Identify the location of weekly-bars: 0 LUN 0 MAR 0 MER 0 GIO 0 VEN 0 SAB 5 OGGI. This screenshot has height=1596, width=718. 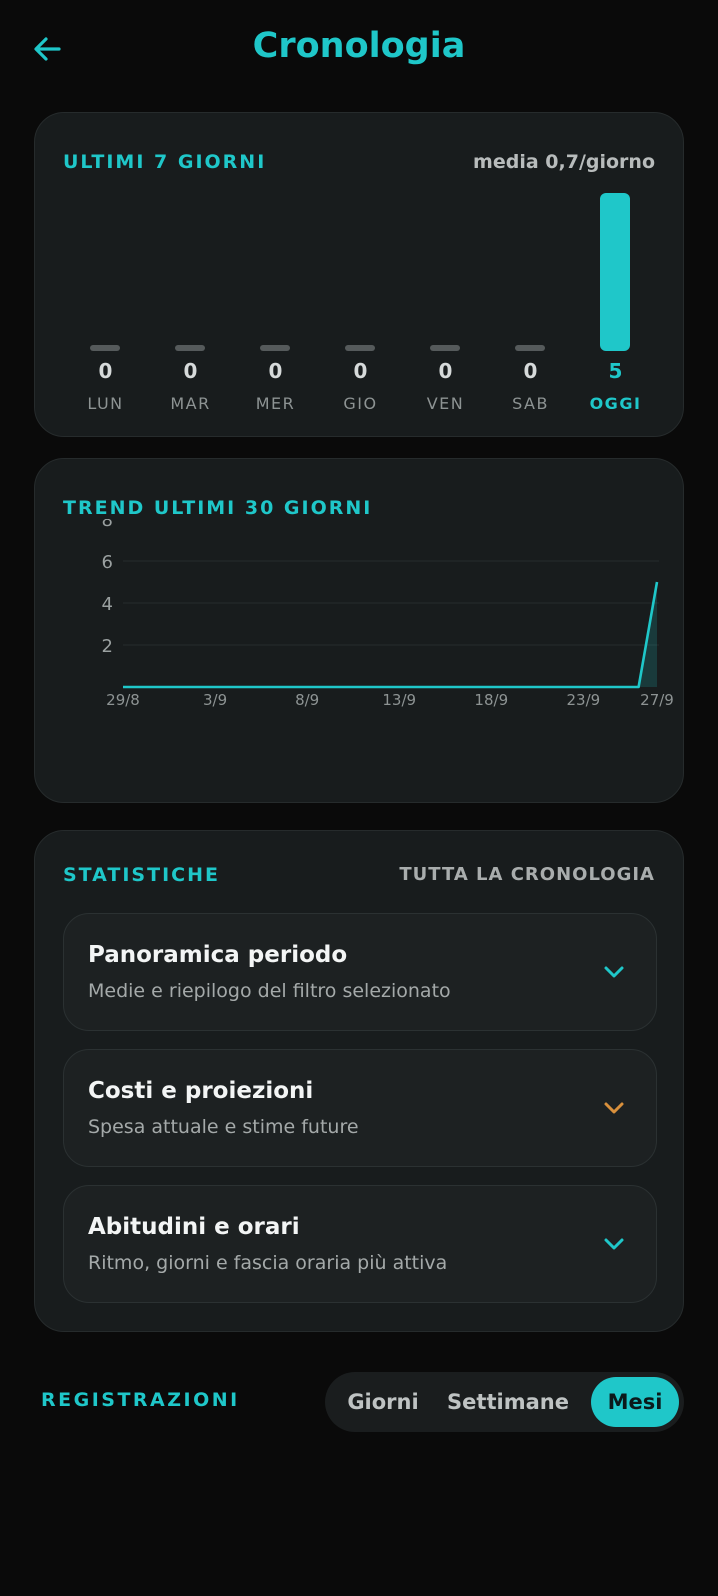
(360, 307).